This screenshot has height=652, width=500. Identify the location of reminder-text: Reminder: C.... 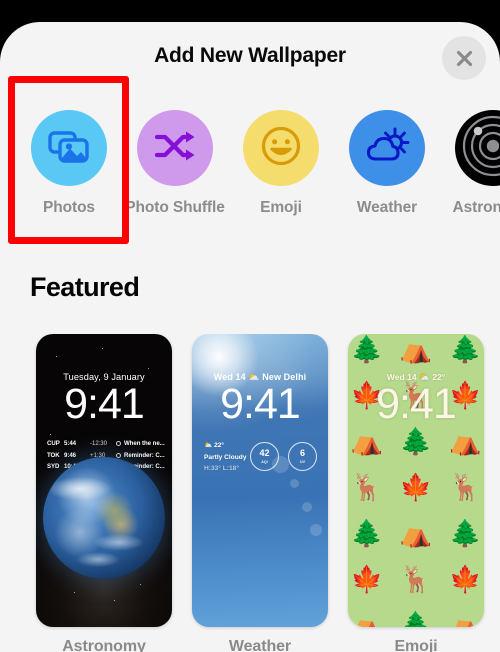
(144, 455).